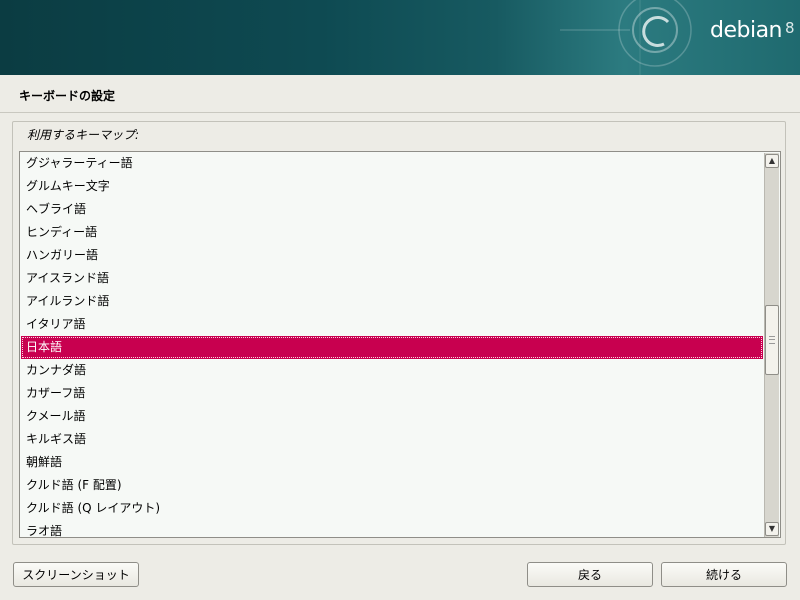 This screenshot has width=800, height=600. Describe the element at coordinates (400, 112) in the screenshot. I see `title-separator` at that location.